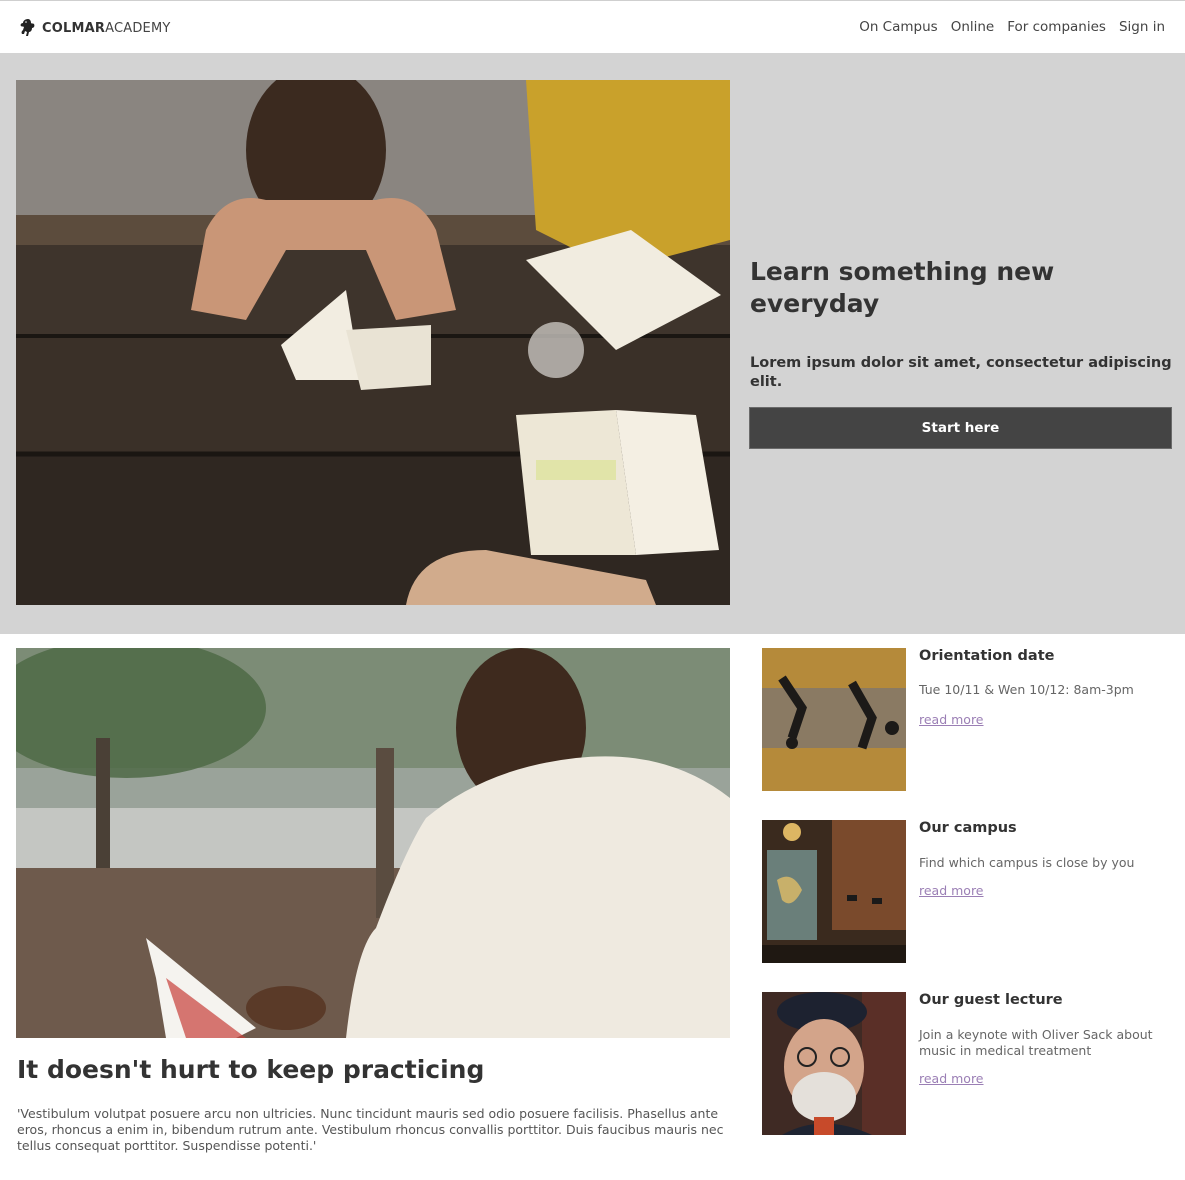  I want to click on feature-title: It doesn't hurt to keep practicing, so click(251, 1069).